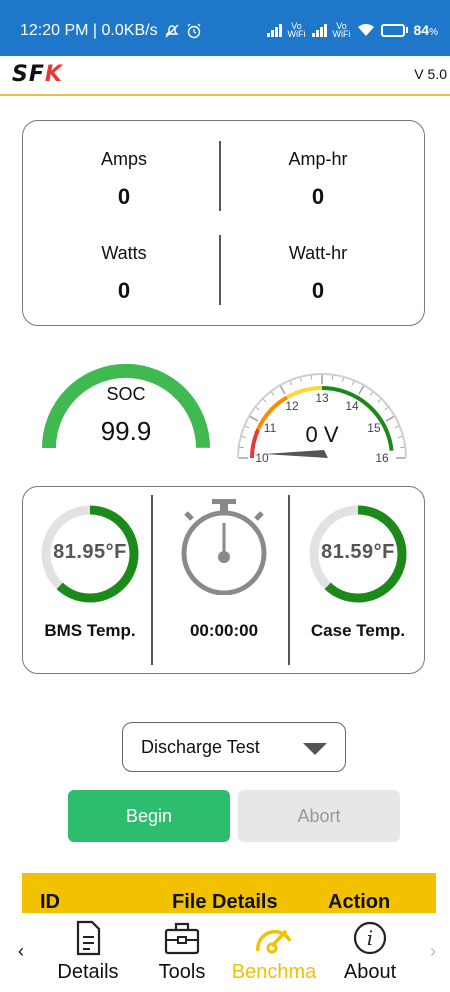 The image size is (450, 992). What do you see at coordinates (124, 196) in the screenshot?
I see `amps-value: 0` at bounding box center [124, 196].